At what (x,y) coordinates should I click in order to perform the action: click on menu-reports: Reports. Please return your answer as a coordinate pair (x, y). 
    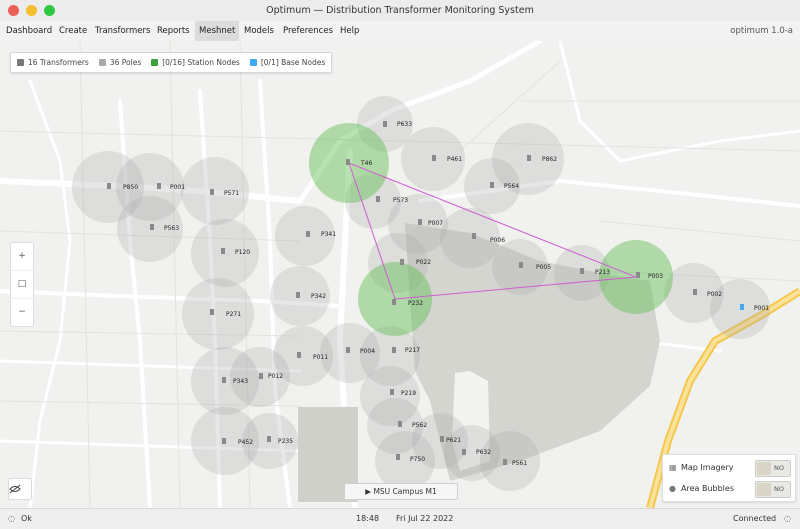
    Looking at the image, I should click on (173, 31).